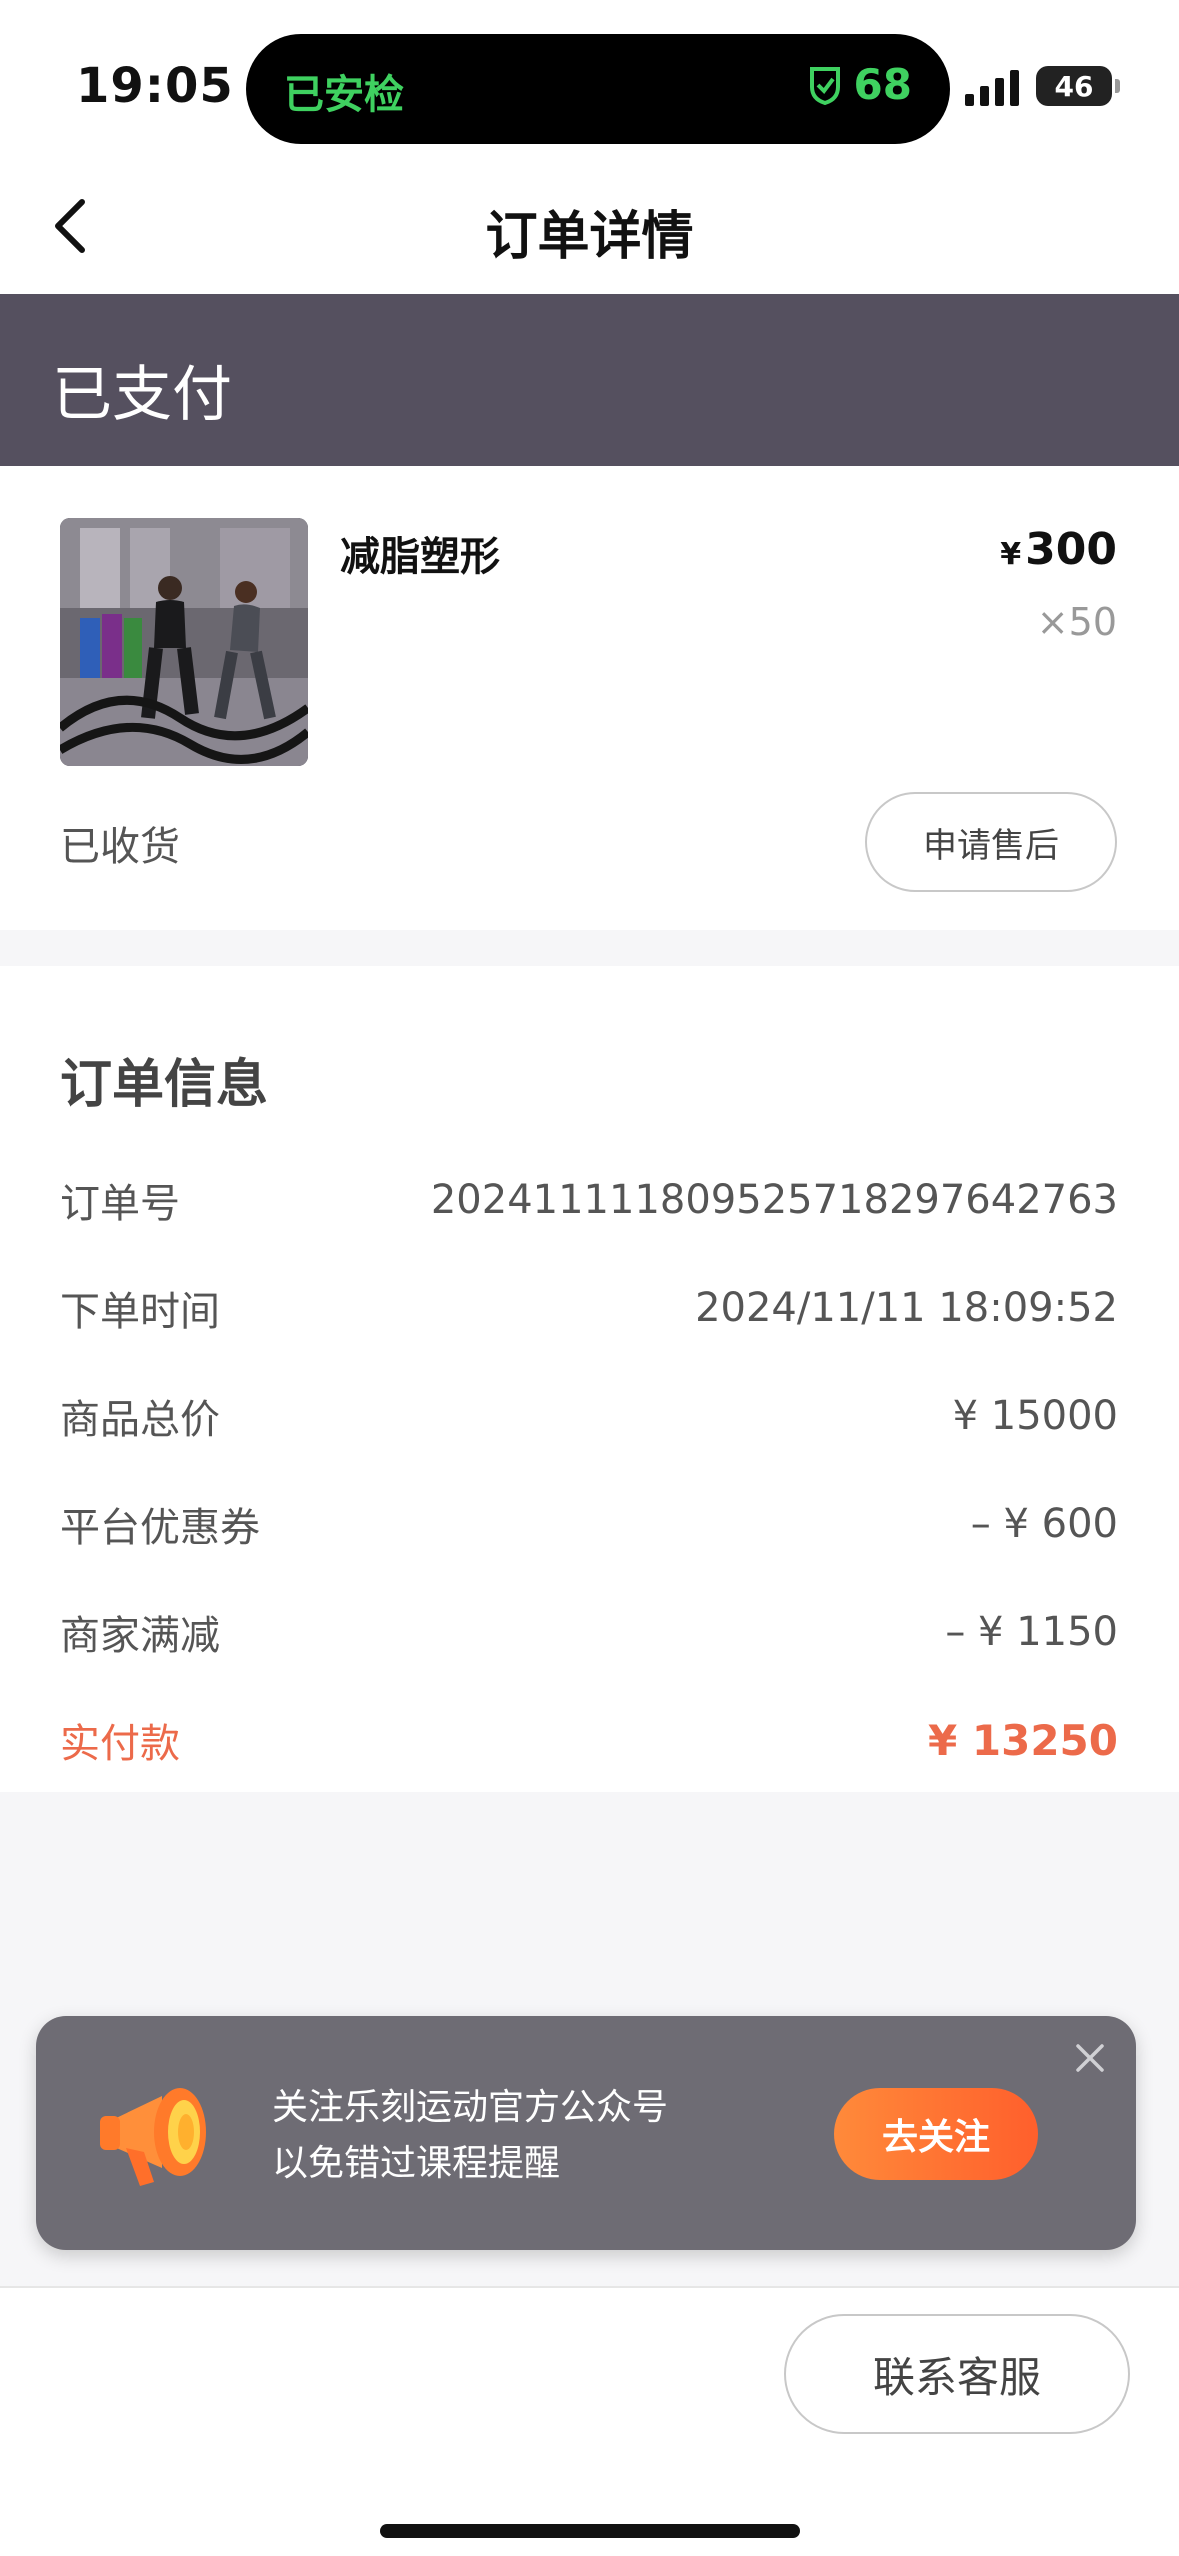 The image size is (1179, 2556). Describe the element at coordinates (164, 1085) in the screenshot. I see `section-title: 订单信息` at that location.